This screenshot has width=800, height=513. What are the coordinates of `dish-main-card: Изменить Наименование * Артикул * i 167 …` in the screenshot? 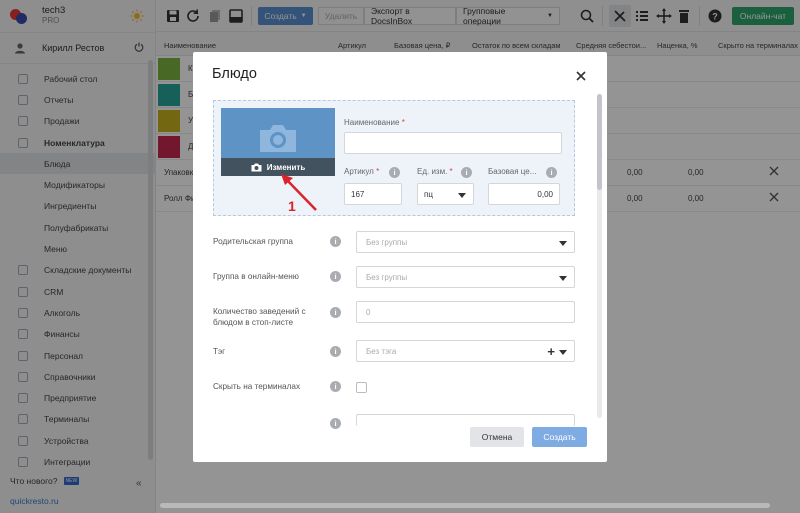 It's located at (394, 158).